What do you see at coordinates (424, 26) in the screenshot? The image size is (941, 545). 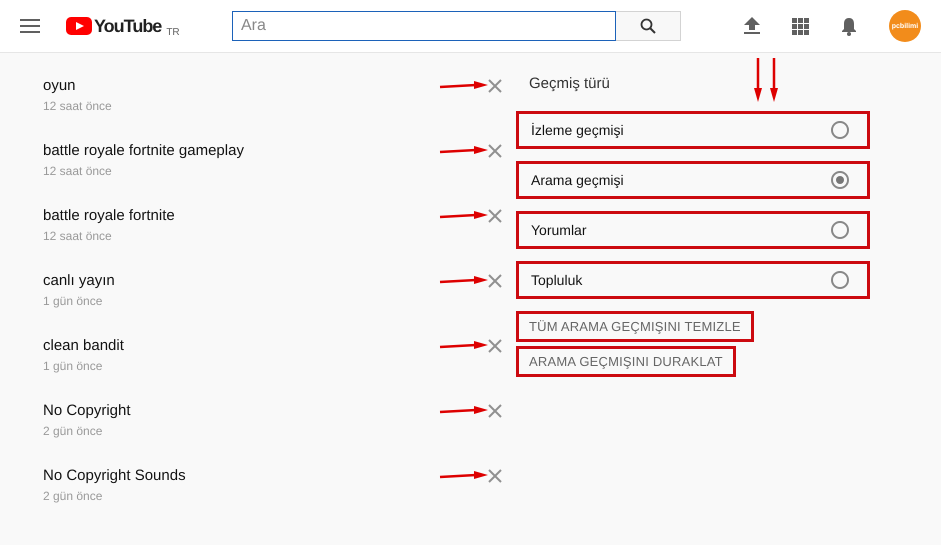 I see `search-field: Ara` at bounding box center [424, 26].